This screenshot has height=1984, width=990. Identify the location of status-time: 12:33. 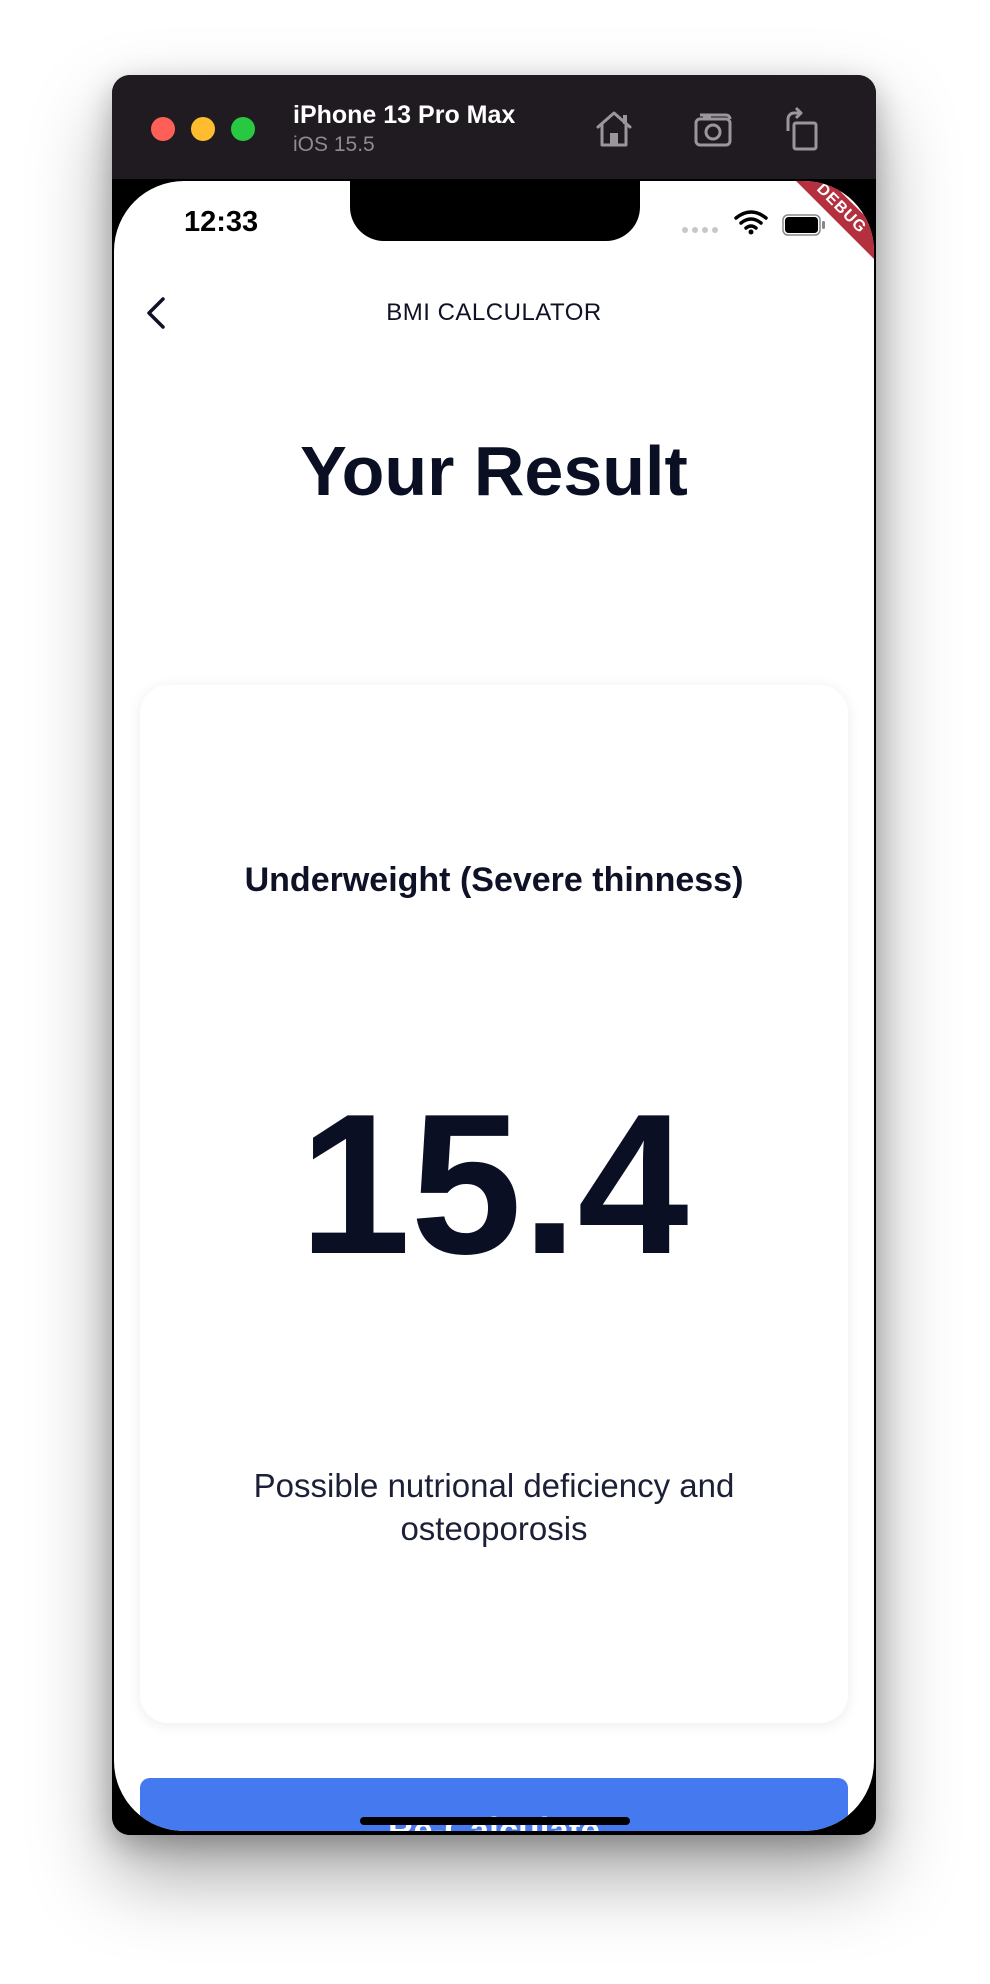
(221, 222).